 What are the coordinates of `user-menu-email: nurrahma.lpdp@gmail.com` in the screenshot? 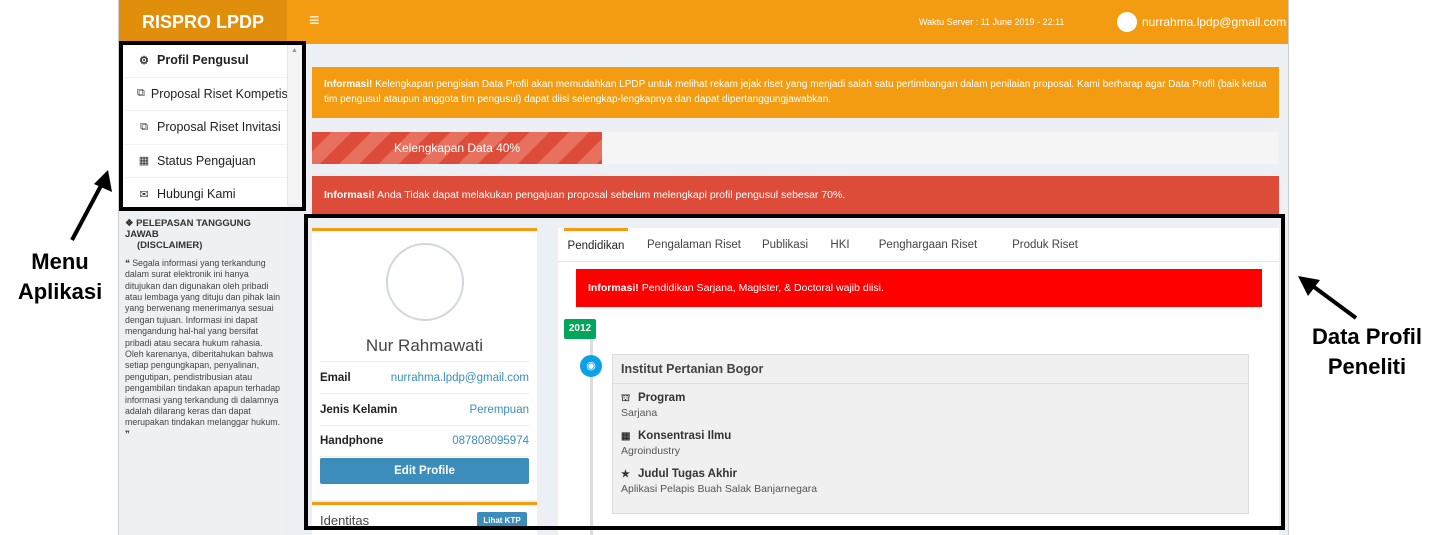 It's located at (1214, 22).